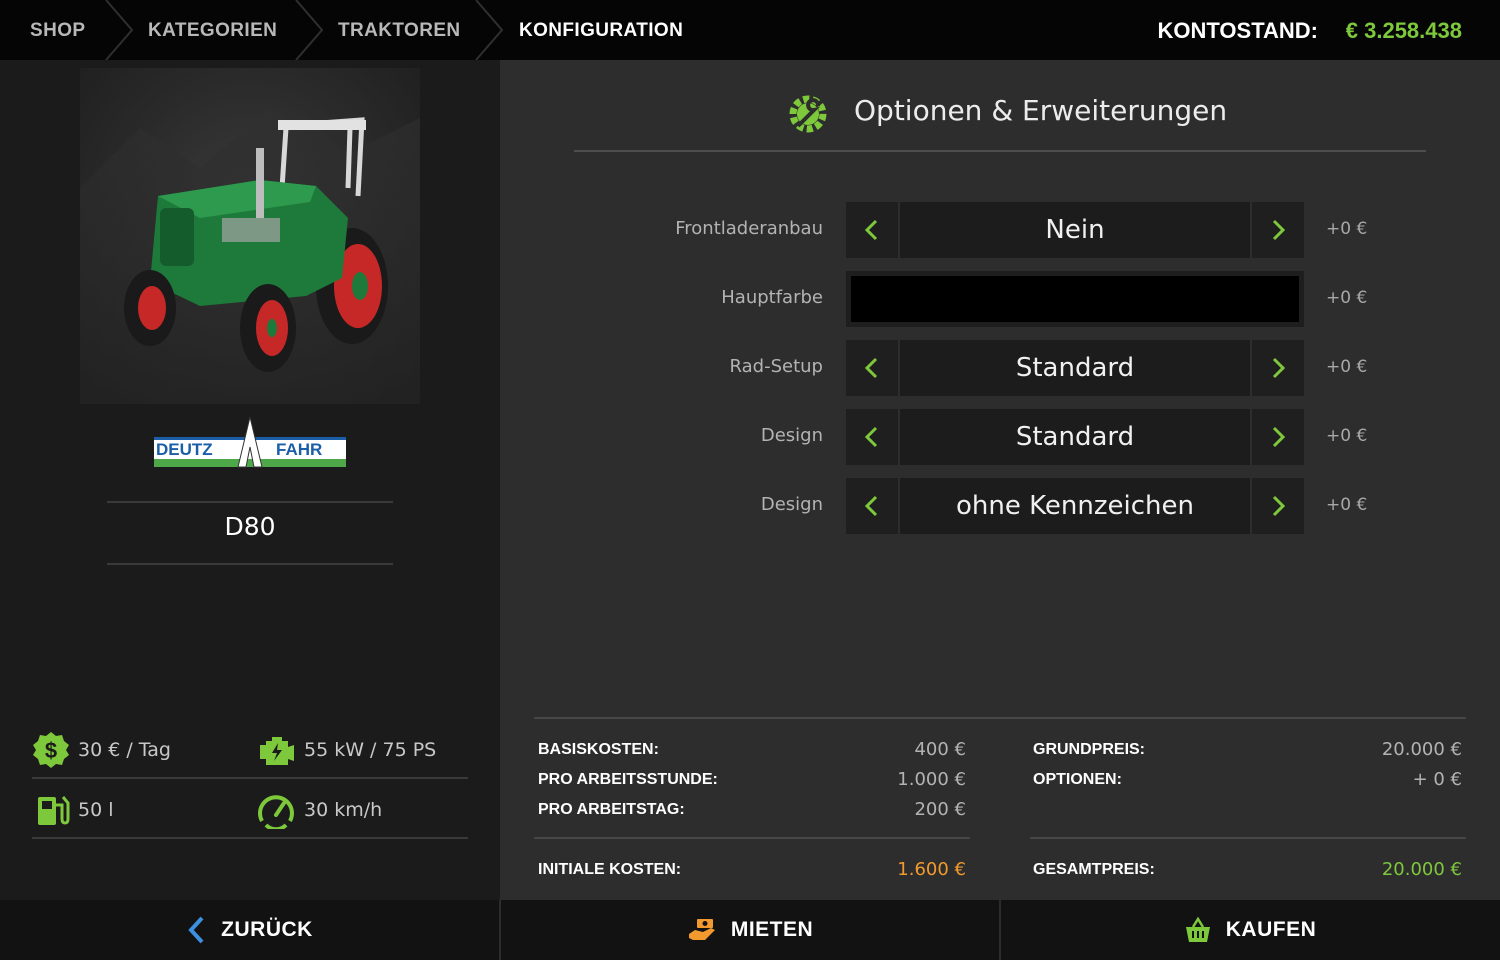  What do you see at coordinates (1403, 30) in the screenshot?
I see `account-balance-value: € 3.258.438` at bounding box center [1403, 30].